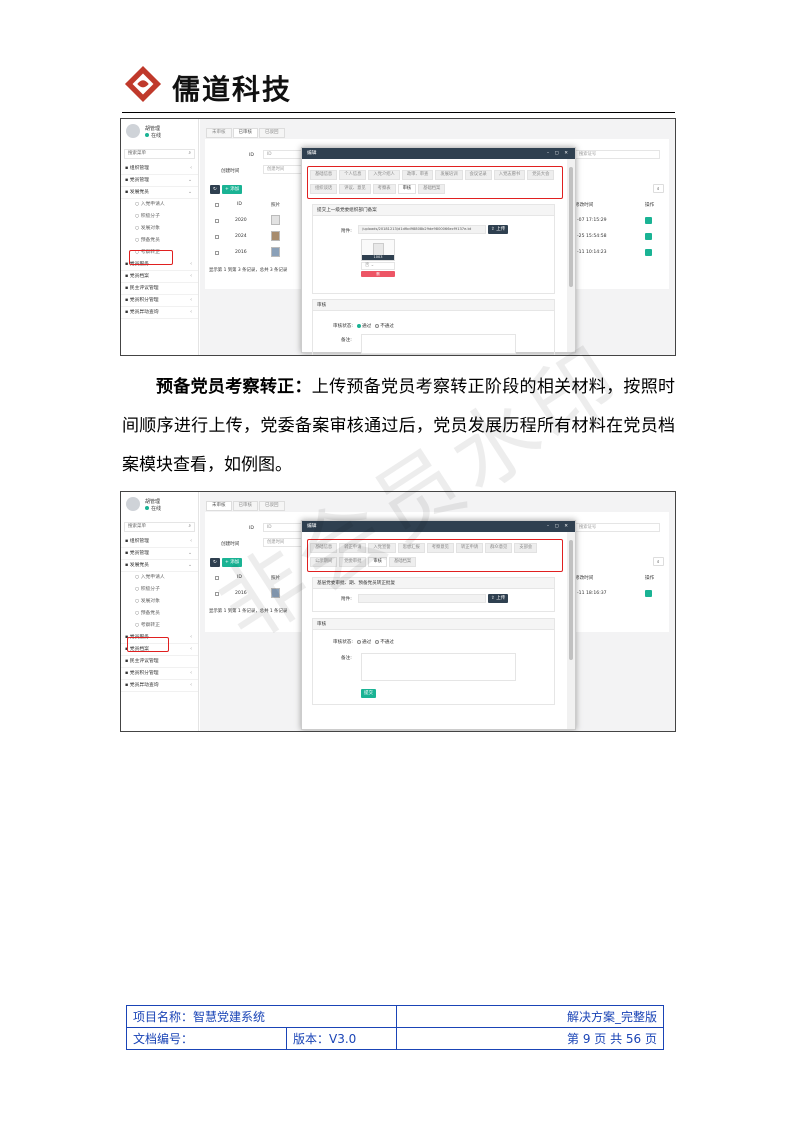  I want to click on user-name: 胡管理, so click(153, 502).